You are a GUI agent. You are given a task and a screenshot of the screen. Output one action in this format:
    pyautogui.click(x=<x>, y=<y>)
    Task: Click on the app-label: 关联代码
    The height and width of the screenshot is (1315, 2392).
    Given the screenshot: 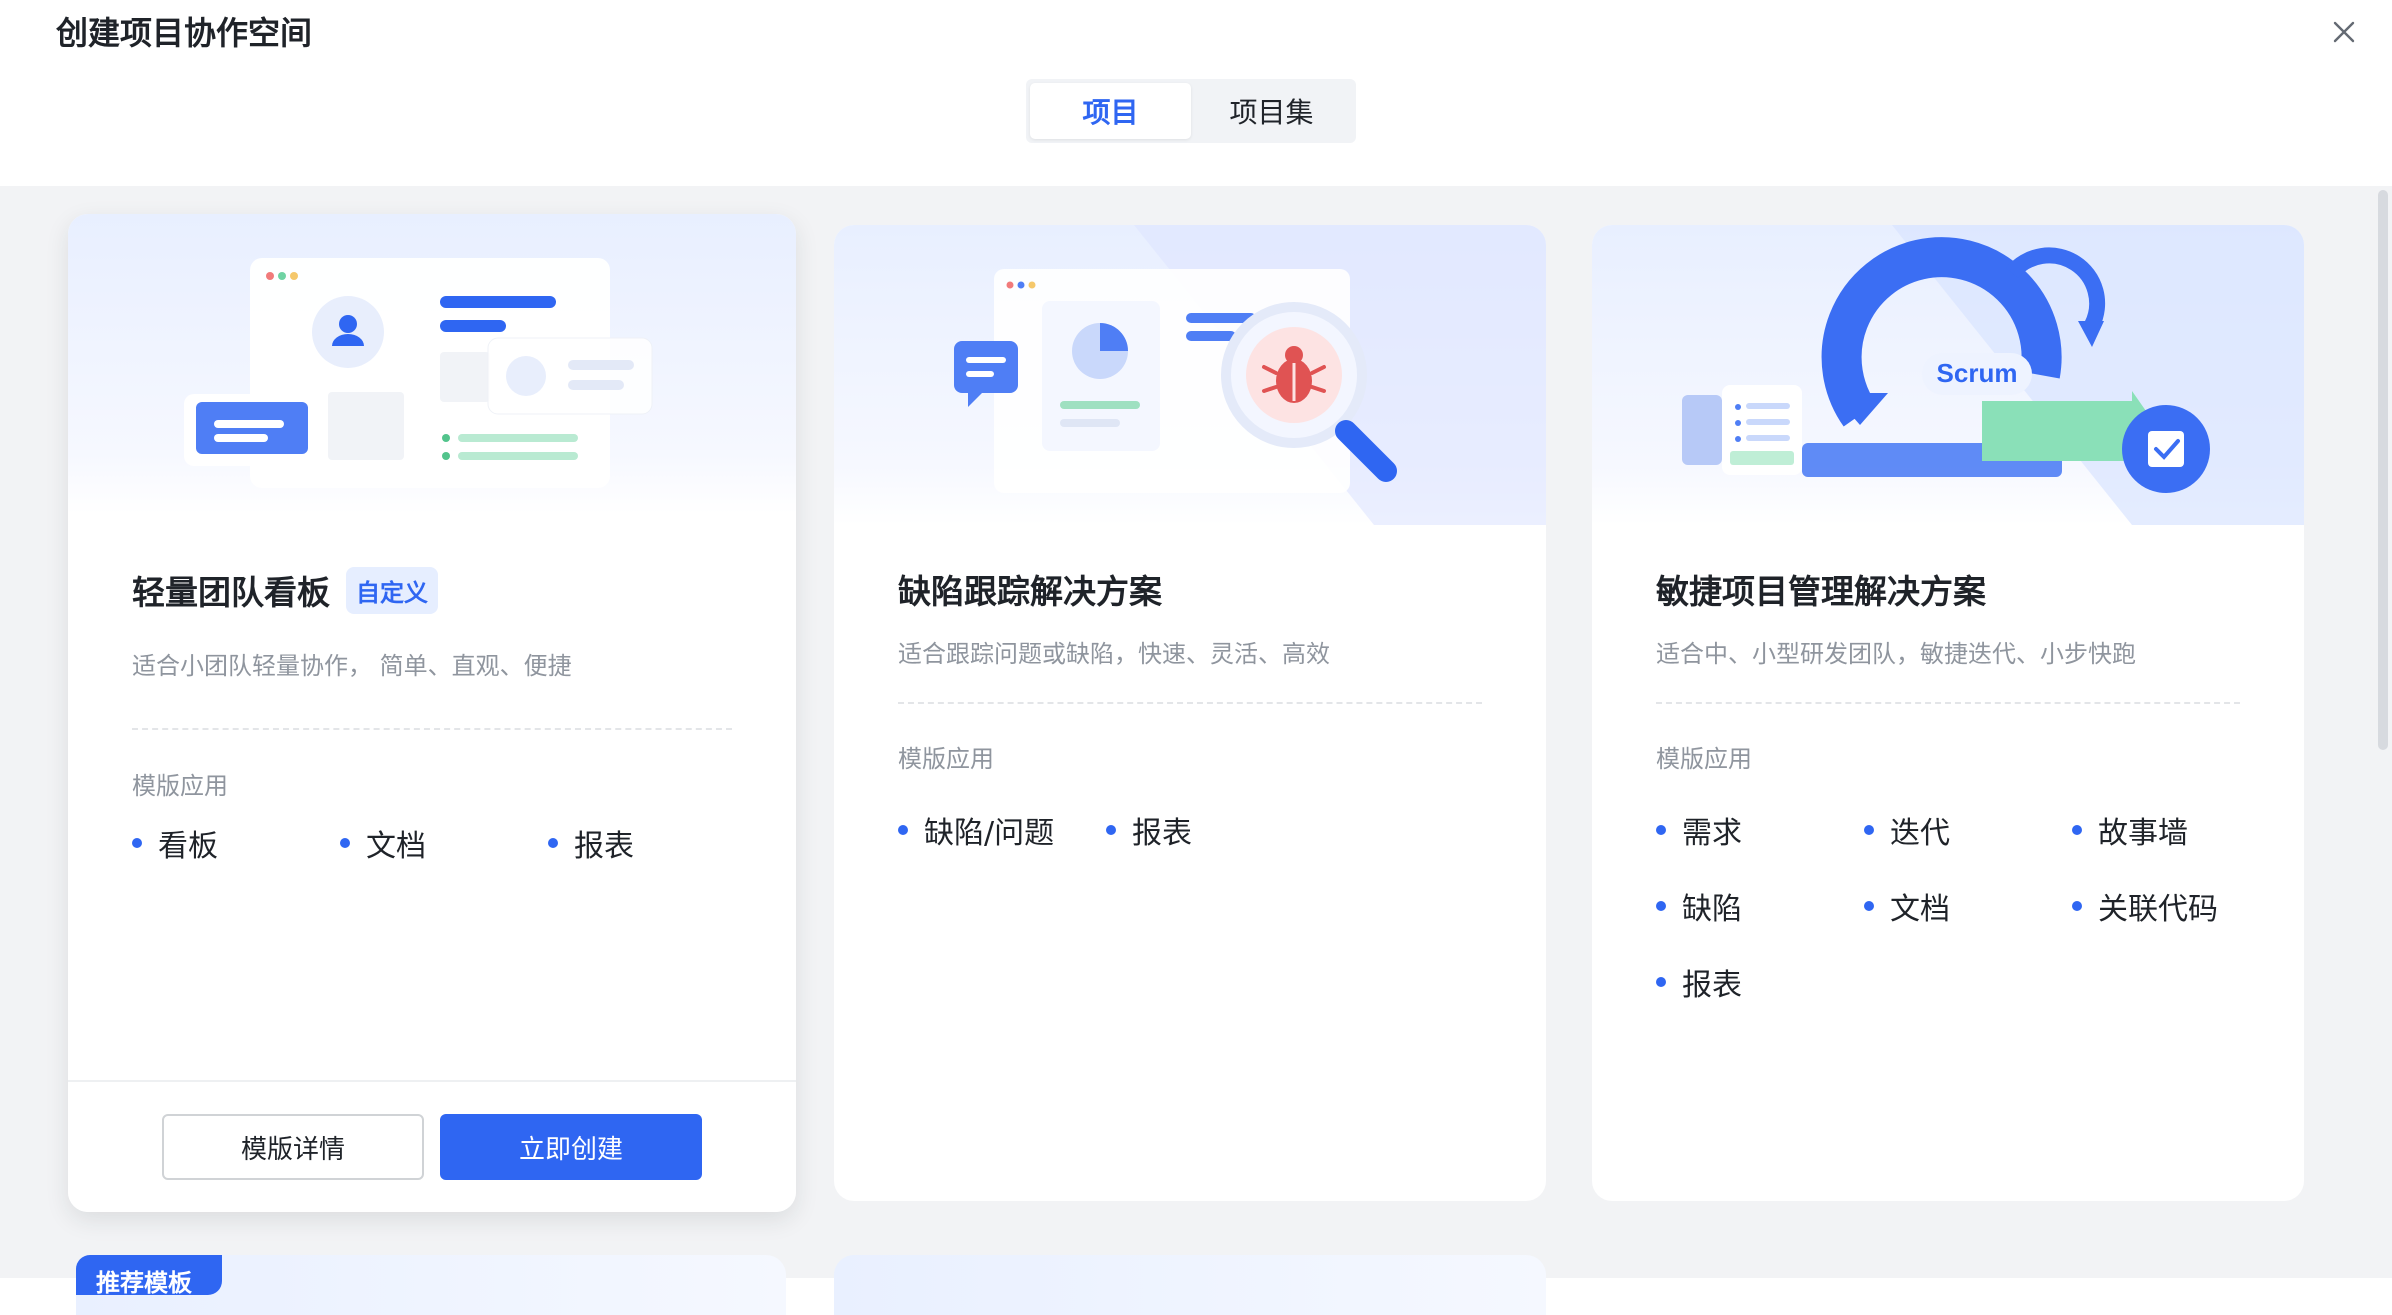 What is the action you would take?
    pyautogui.click(x=2158, y=909)
    